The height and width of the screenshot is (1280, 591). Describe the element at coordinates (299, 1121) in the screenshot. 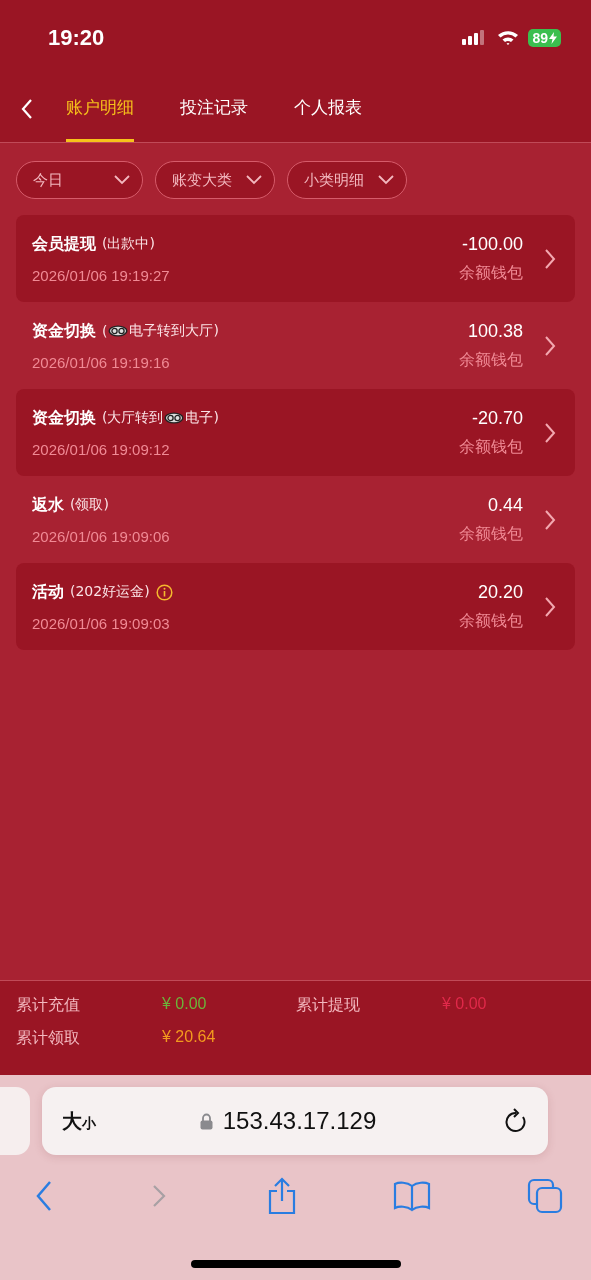

I see `url-text: 153.43.17.129` at that location.